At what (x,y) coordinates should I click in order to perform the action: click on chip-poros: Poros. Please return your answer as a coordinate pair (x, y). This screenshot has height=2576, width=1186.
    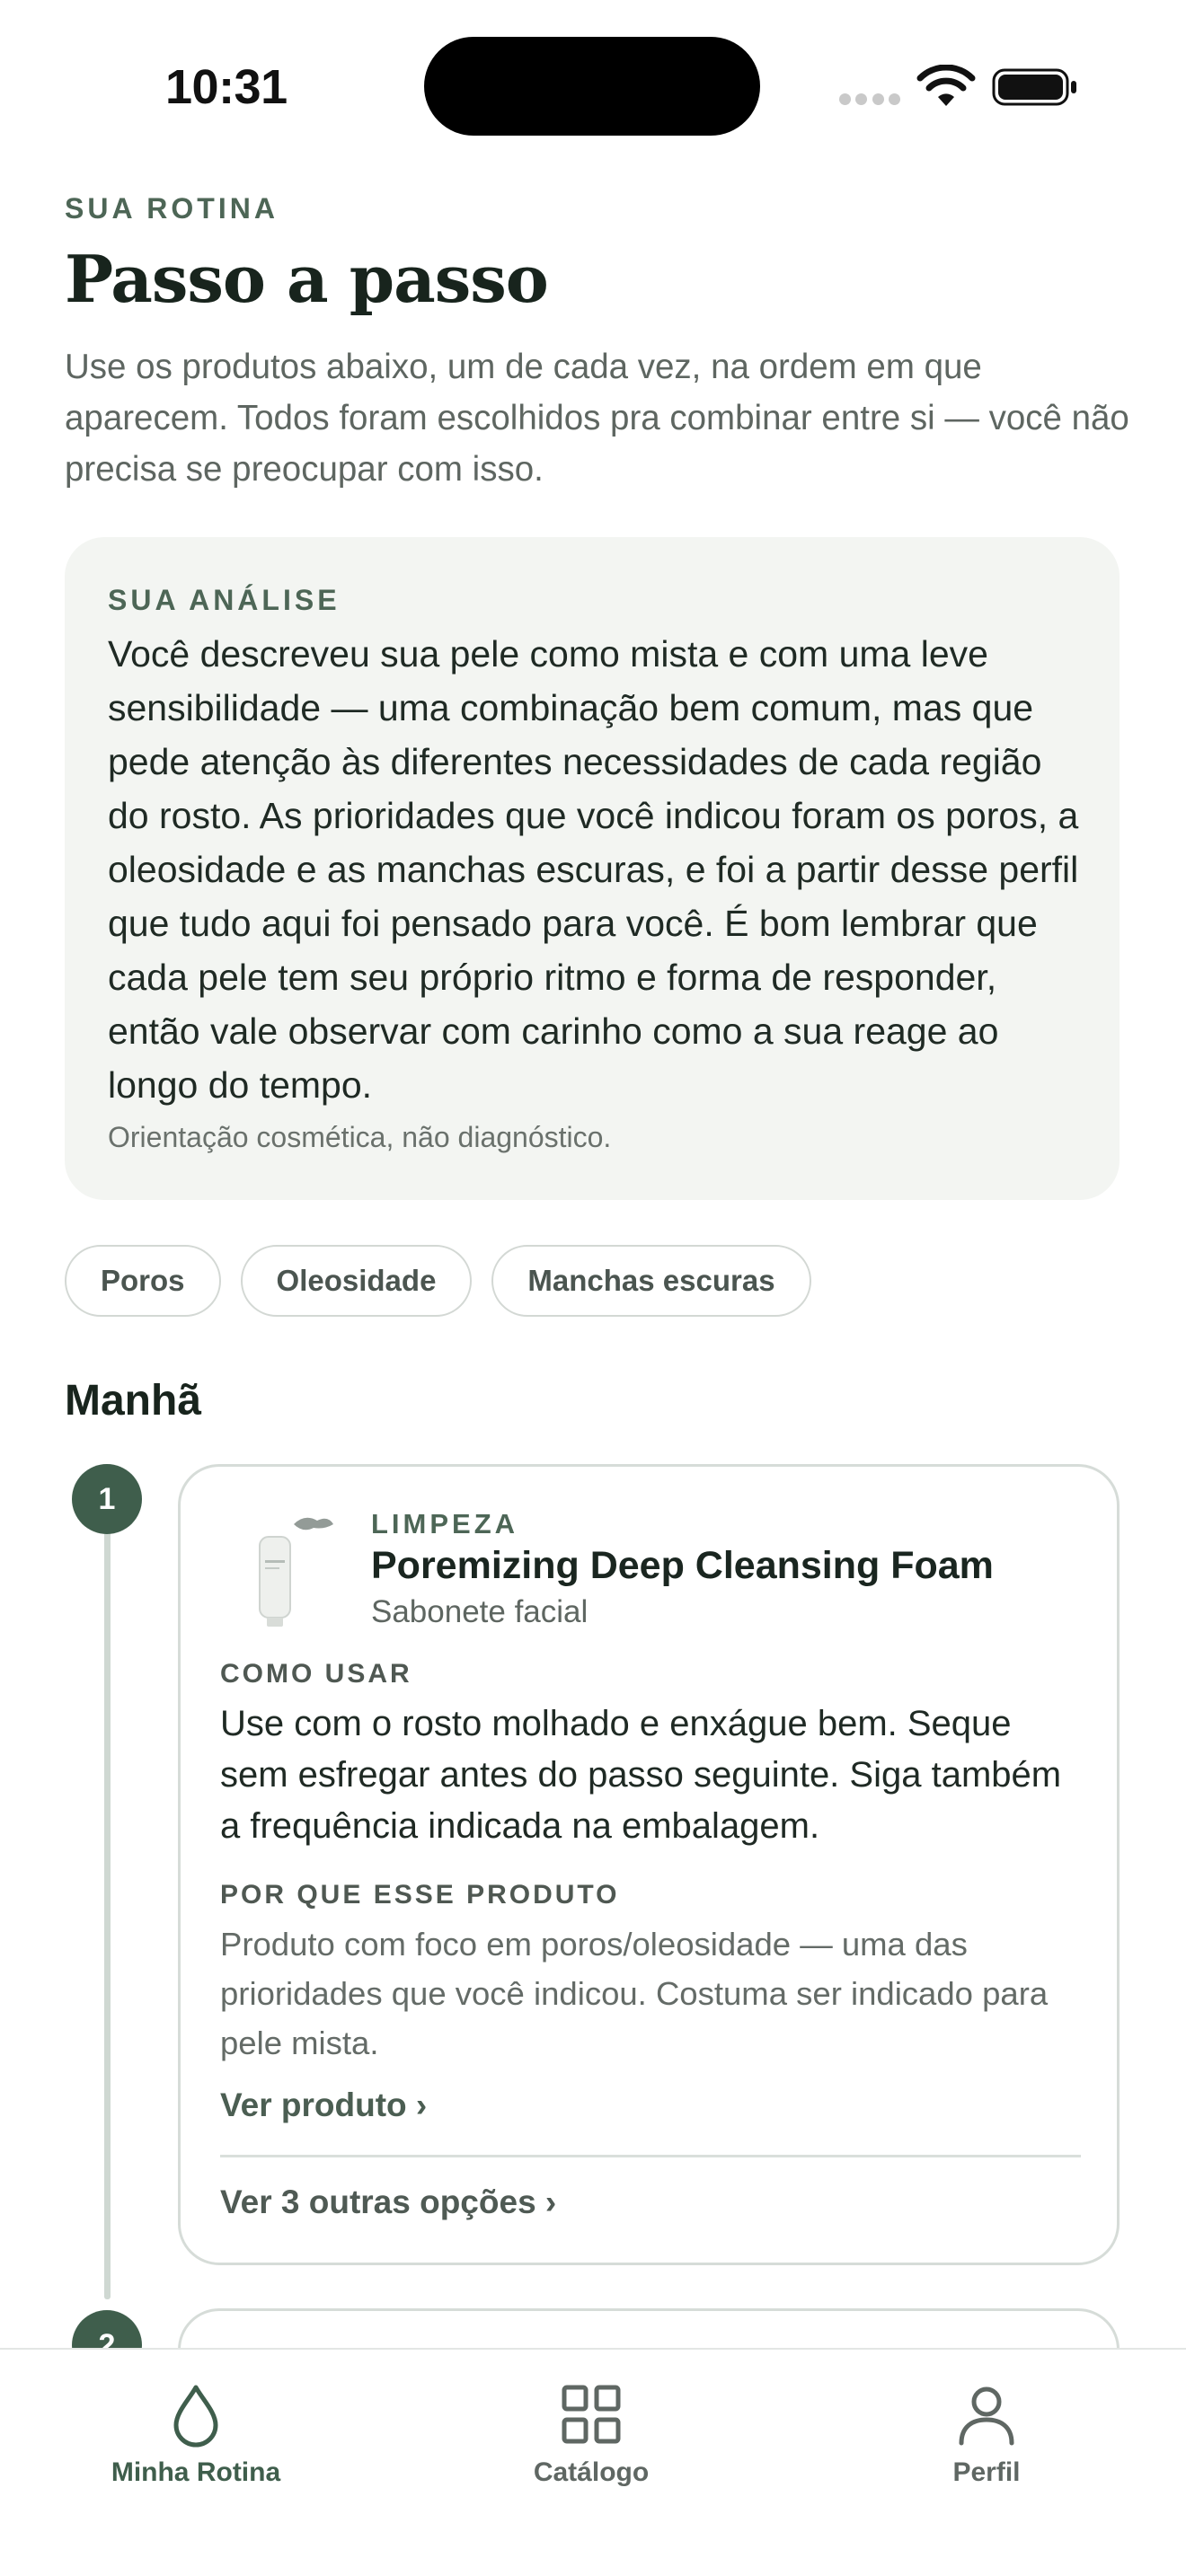
    Looking at the image, I should click on (143, 1281).